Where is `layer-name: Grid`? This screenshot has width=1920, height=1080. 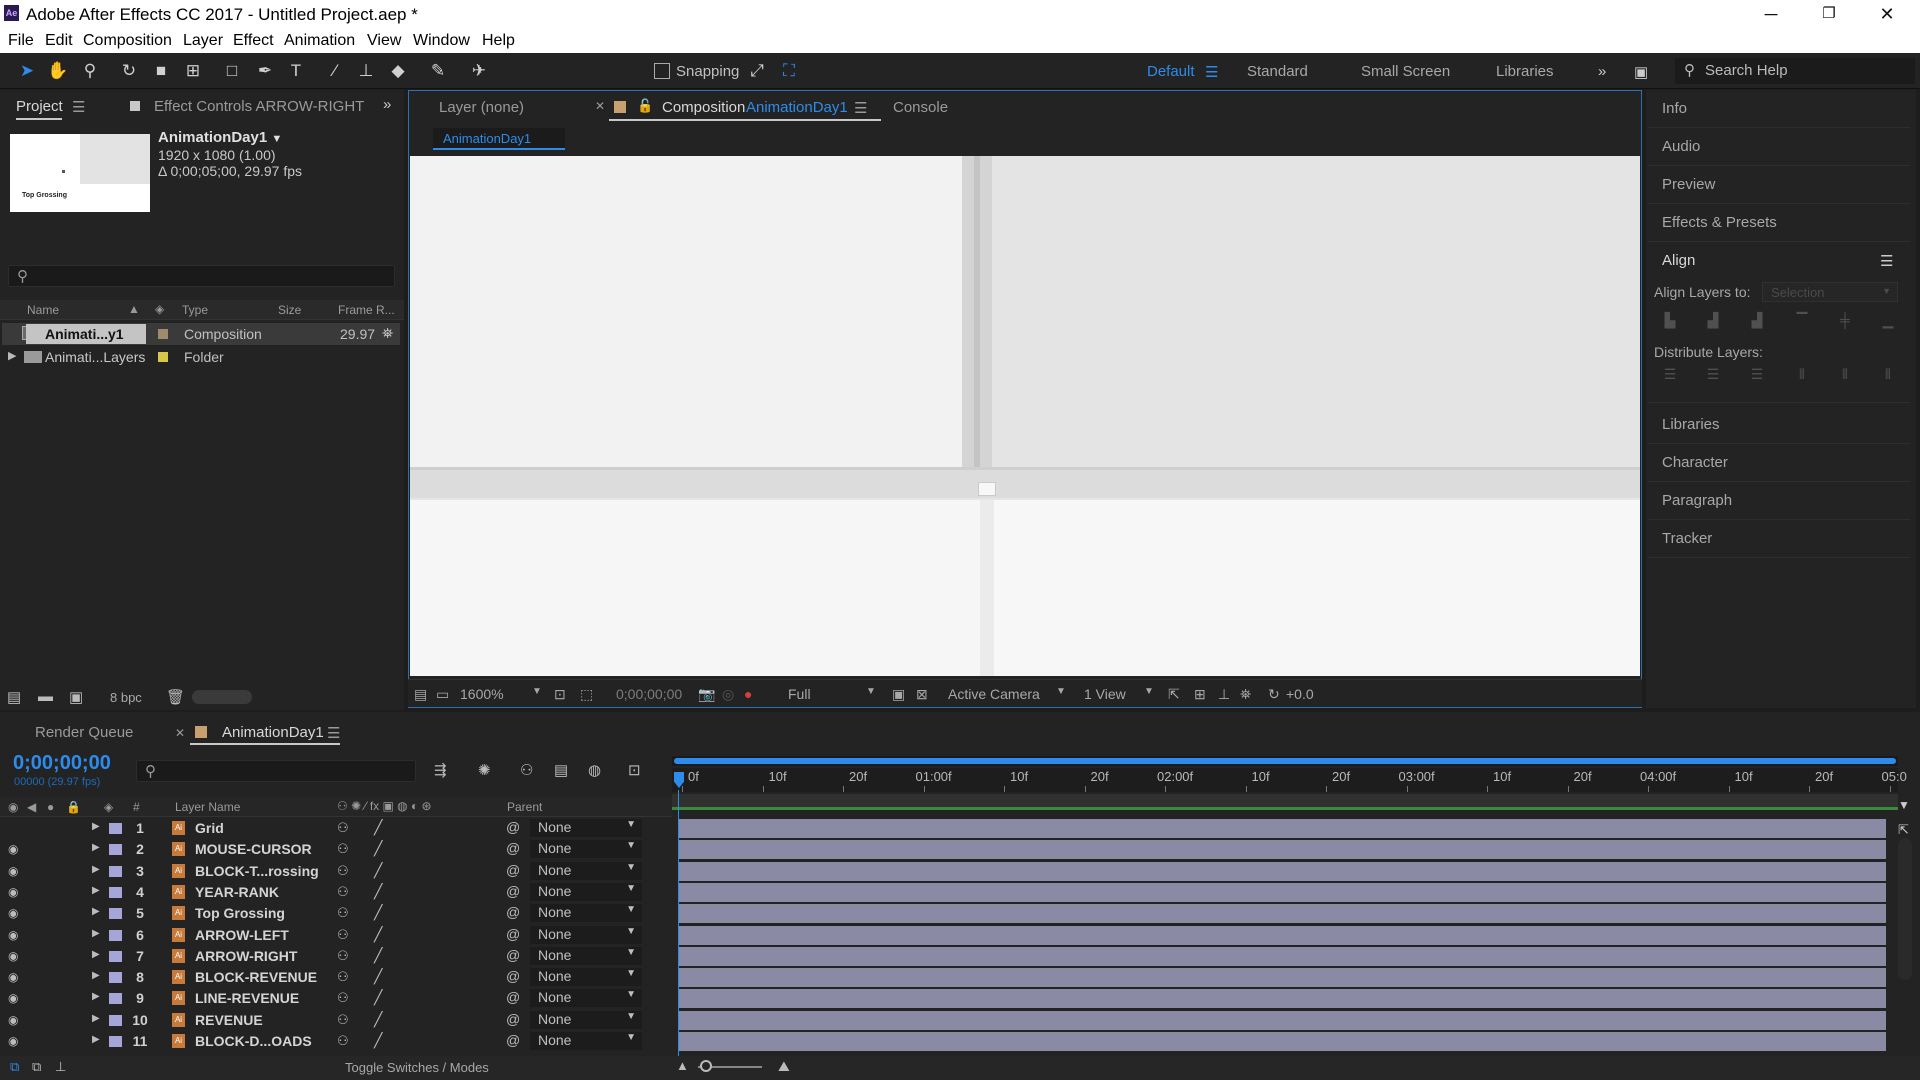 layer-name: Grid is located at coordinates (209, 828).